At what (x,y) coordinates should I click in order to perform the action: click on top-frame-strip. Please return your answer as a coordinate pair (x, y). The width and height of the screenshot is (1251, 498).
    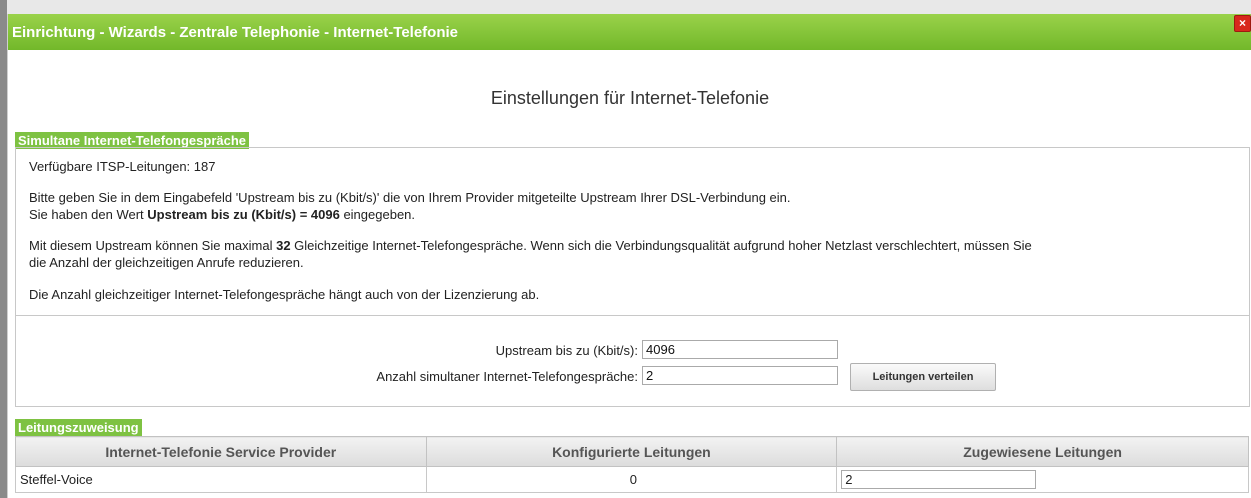
    Looking at the image, I should click on (625, 7).